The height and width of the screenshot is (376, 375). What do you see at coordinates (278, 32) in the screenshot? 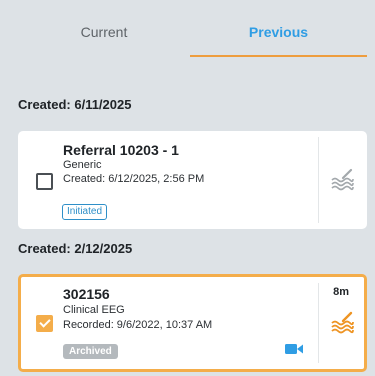
I see `tab-previous: Previous` at bounding box center [278, 32].